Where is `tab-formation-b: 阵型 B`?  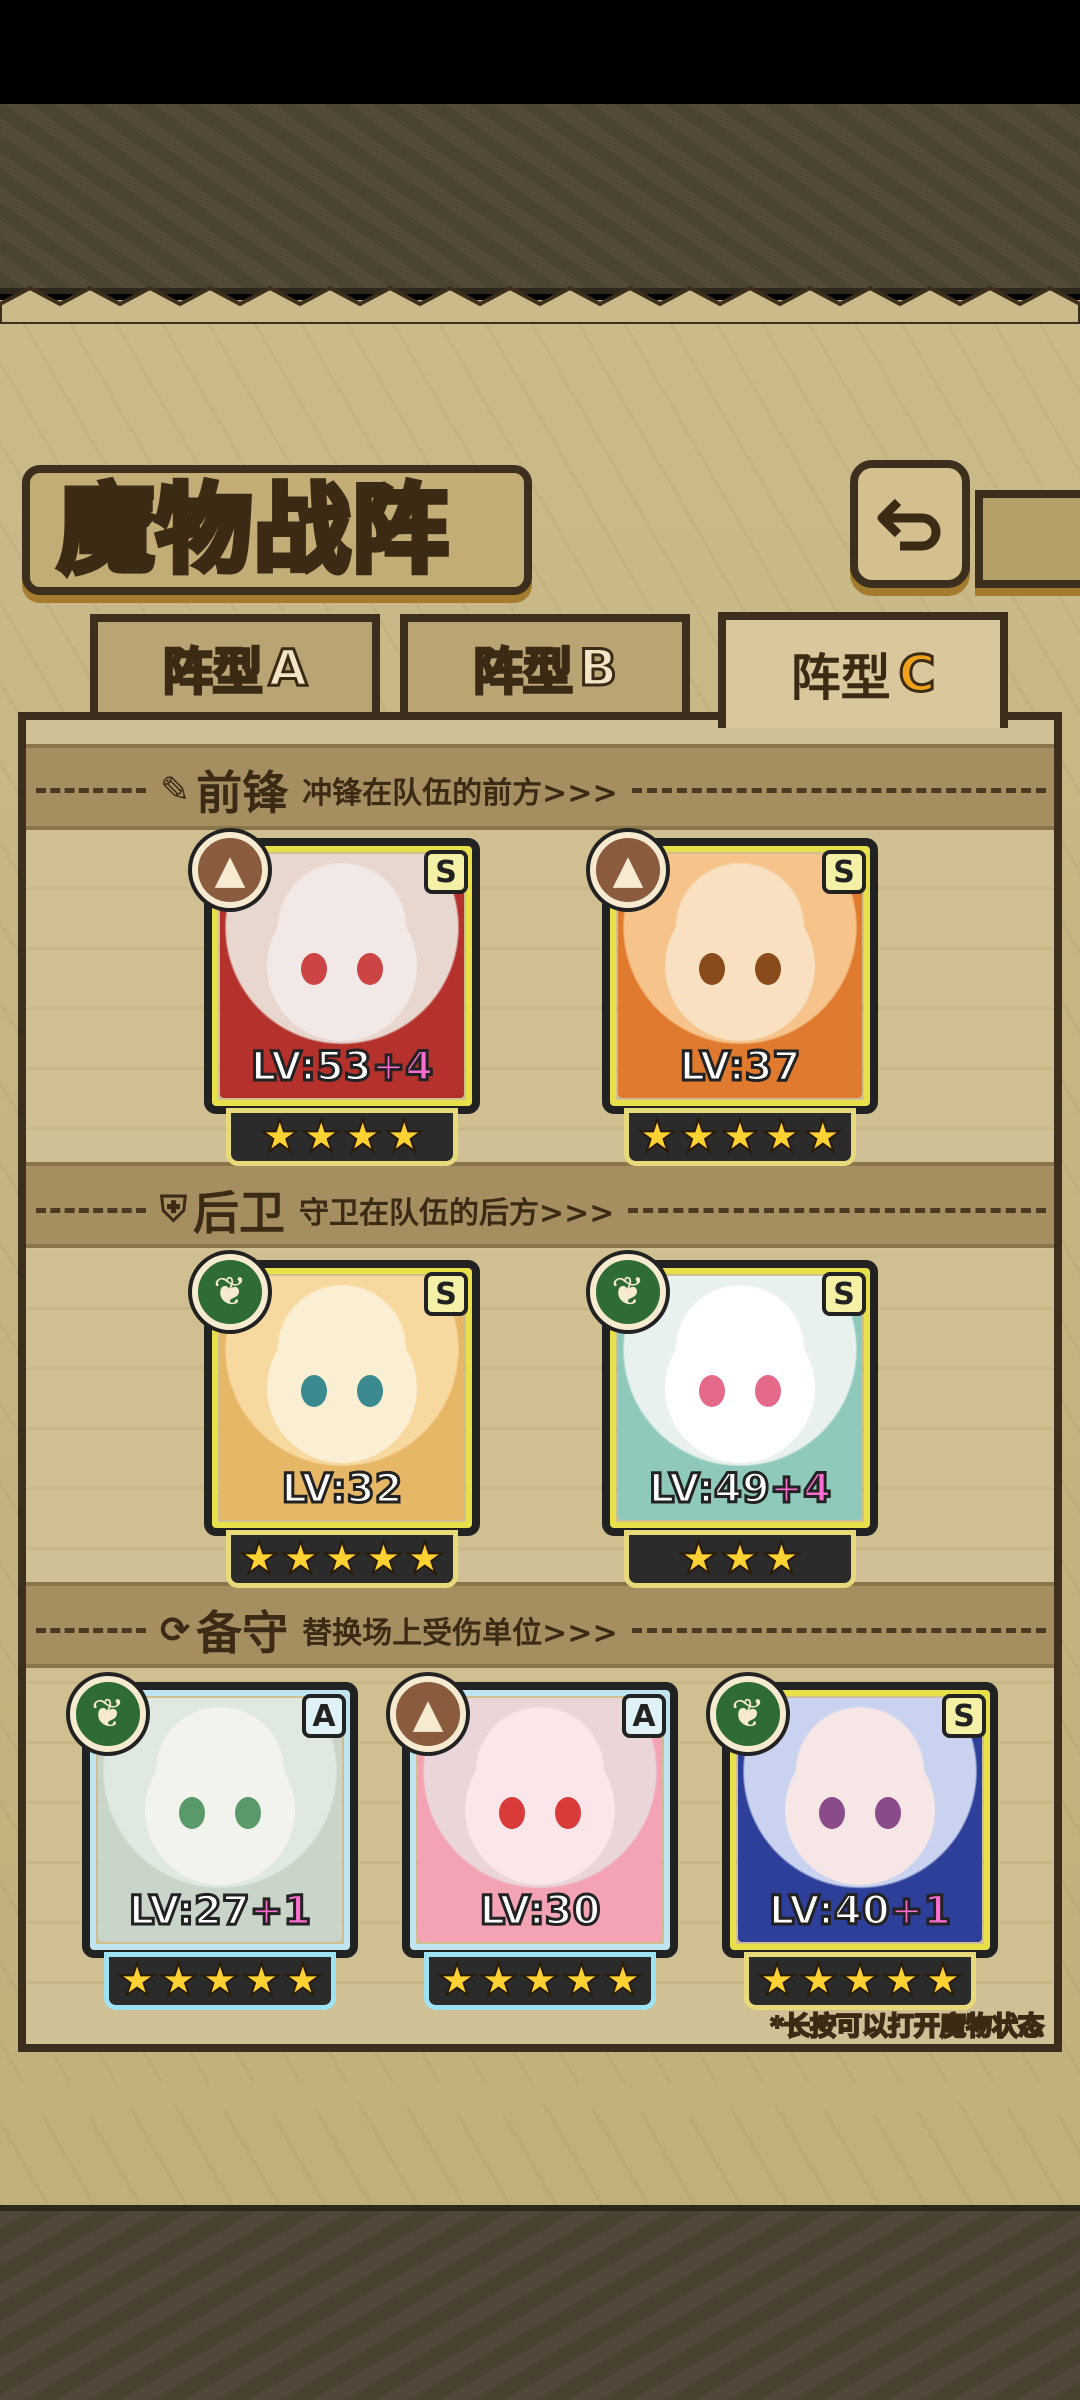
tab-formation-b: 阵型 B is located at coordinates (545, 664).